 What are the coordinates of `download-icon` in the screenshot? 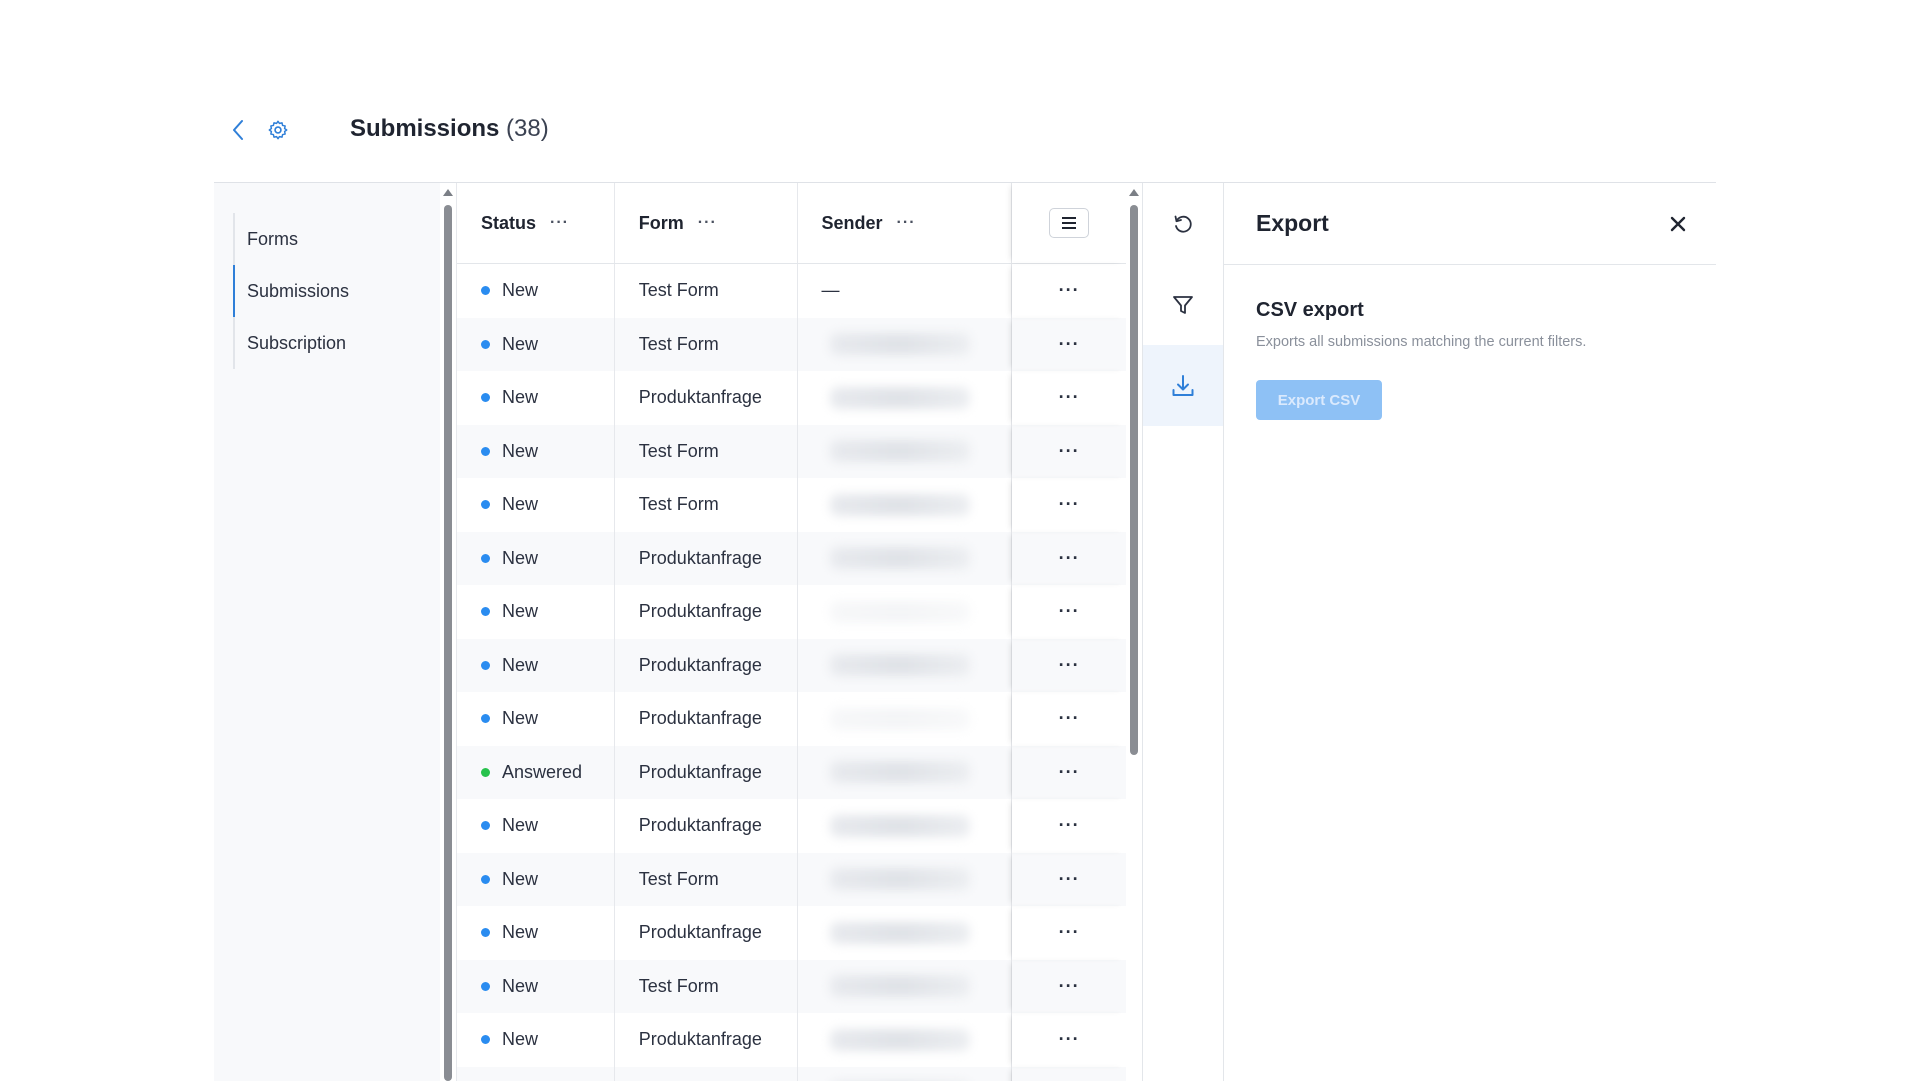 It's located at (1183, 386).